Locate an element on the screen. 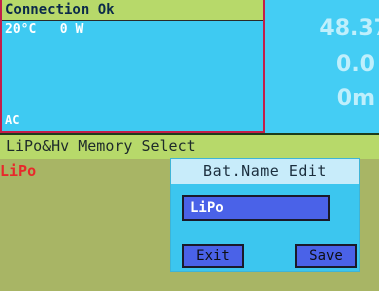  battery-name-input is located at coordinates (256, 208).